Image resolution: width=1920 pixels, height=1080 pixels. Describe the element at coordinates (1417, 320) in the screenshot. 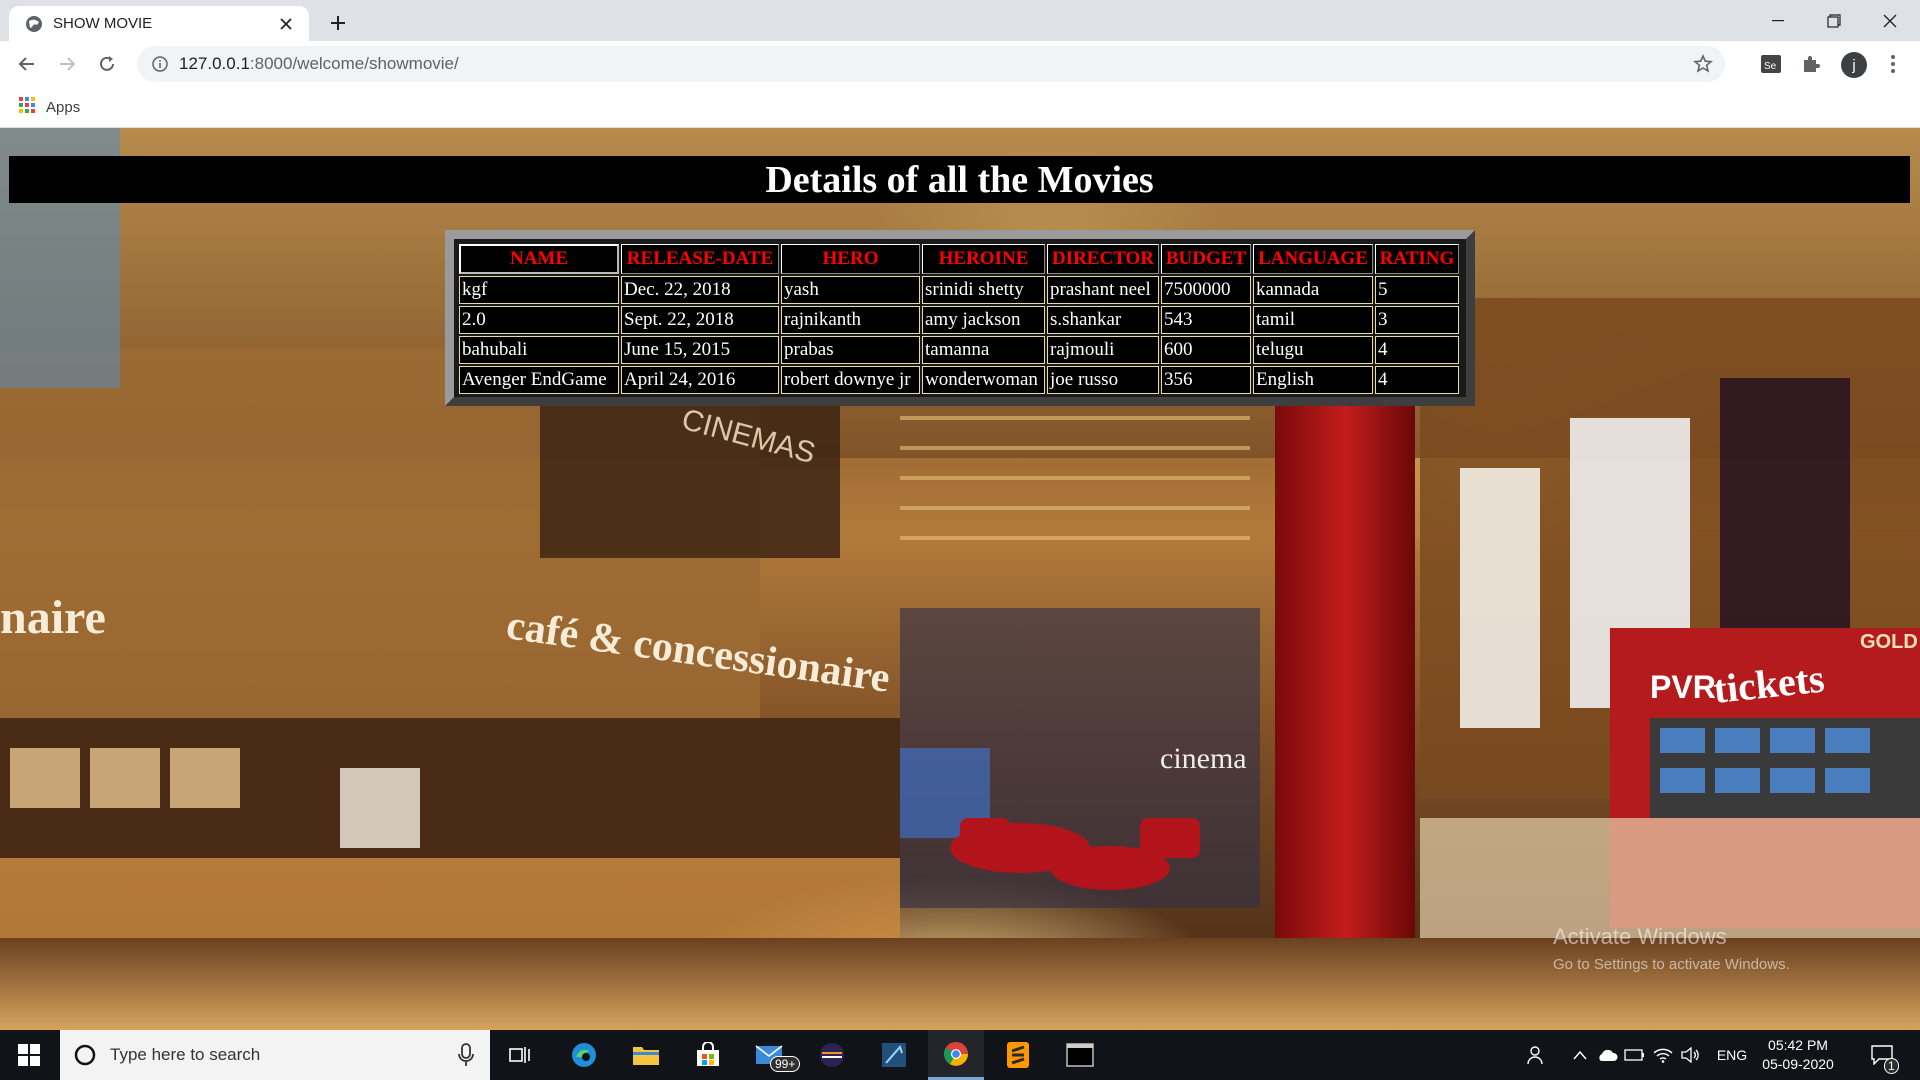

I see `cell-rating: 3` at that location.